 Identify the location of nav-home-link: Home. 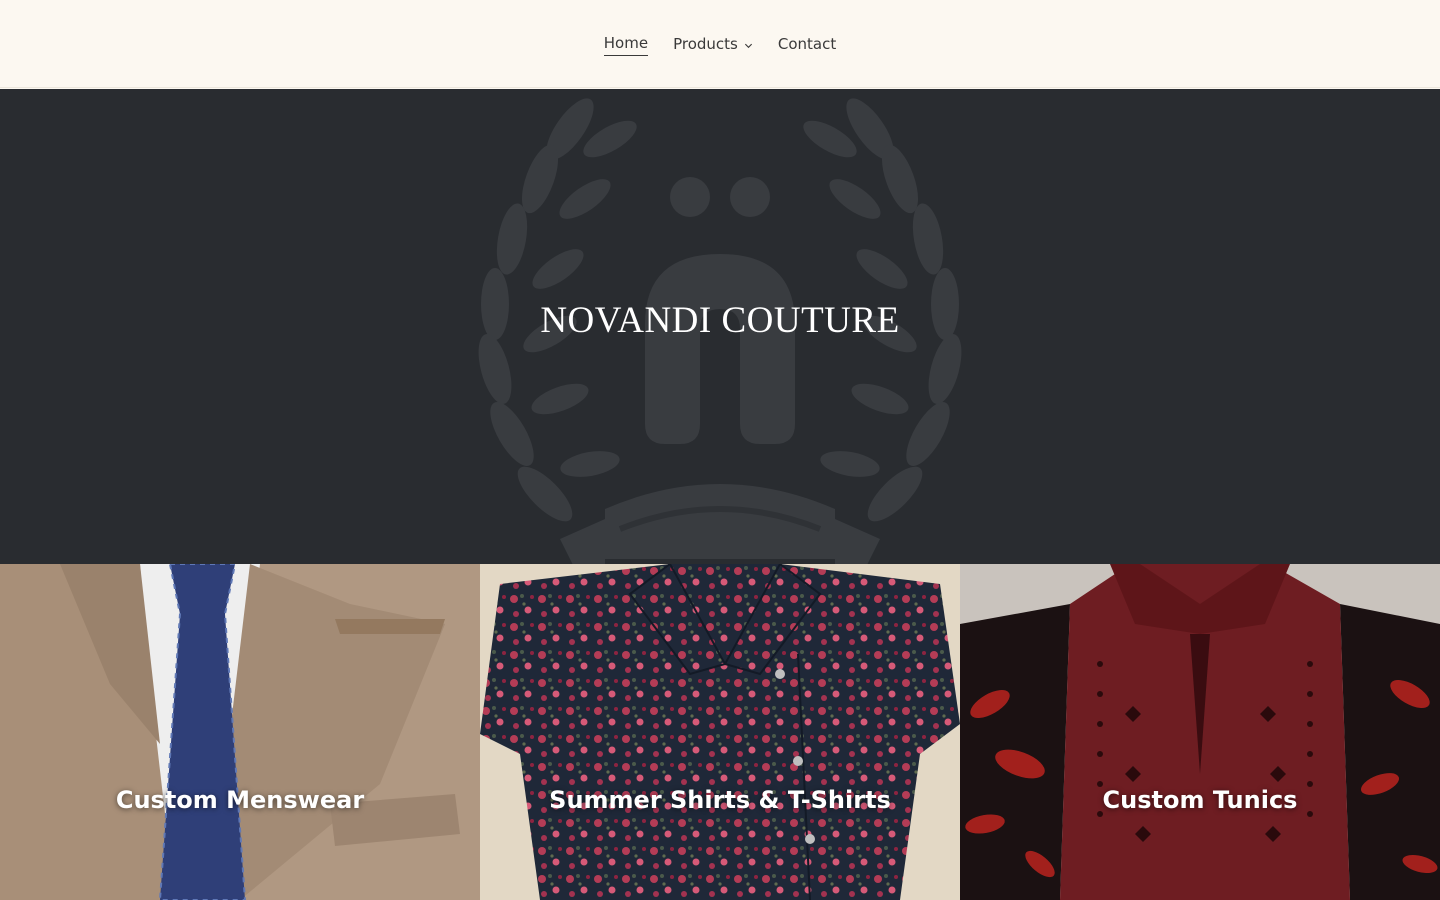
(626, 44).